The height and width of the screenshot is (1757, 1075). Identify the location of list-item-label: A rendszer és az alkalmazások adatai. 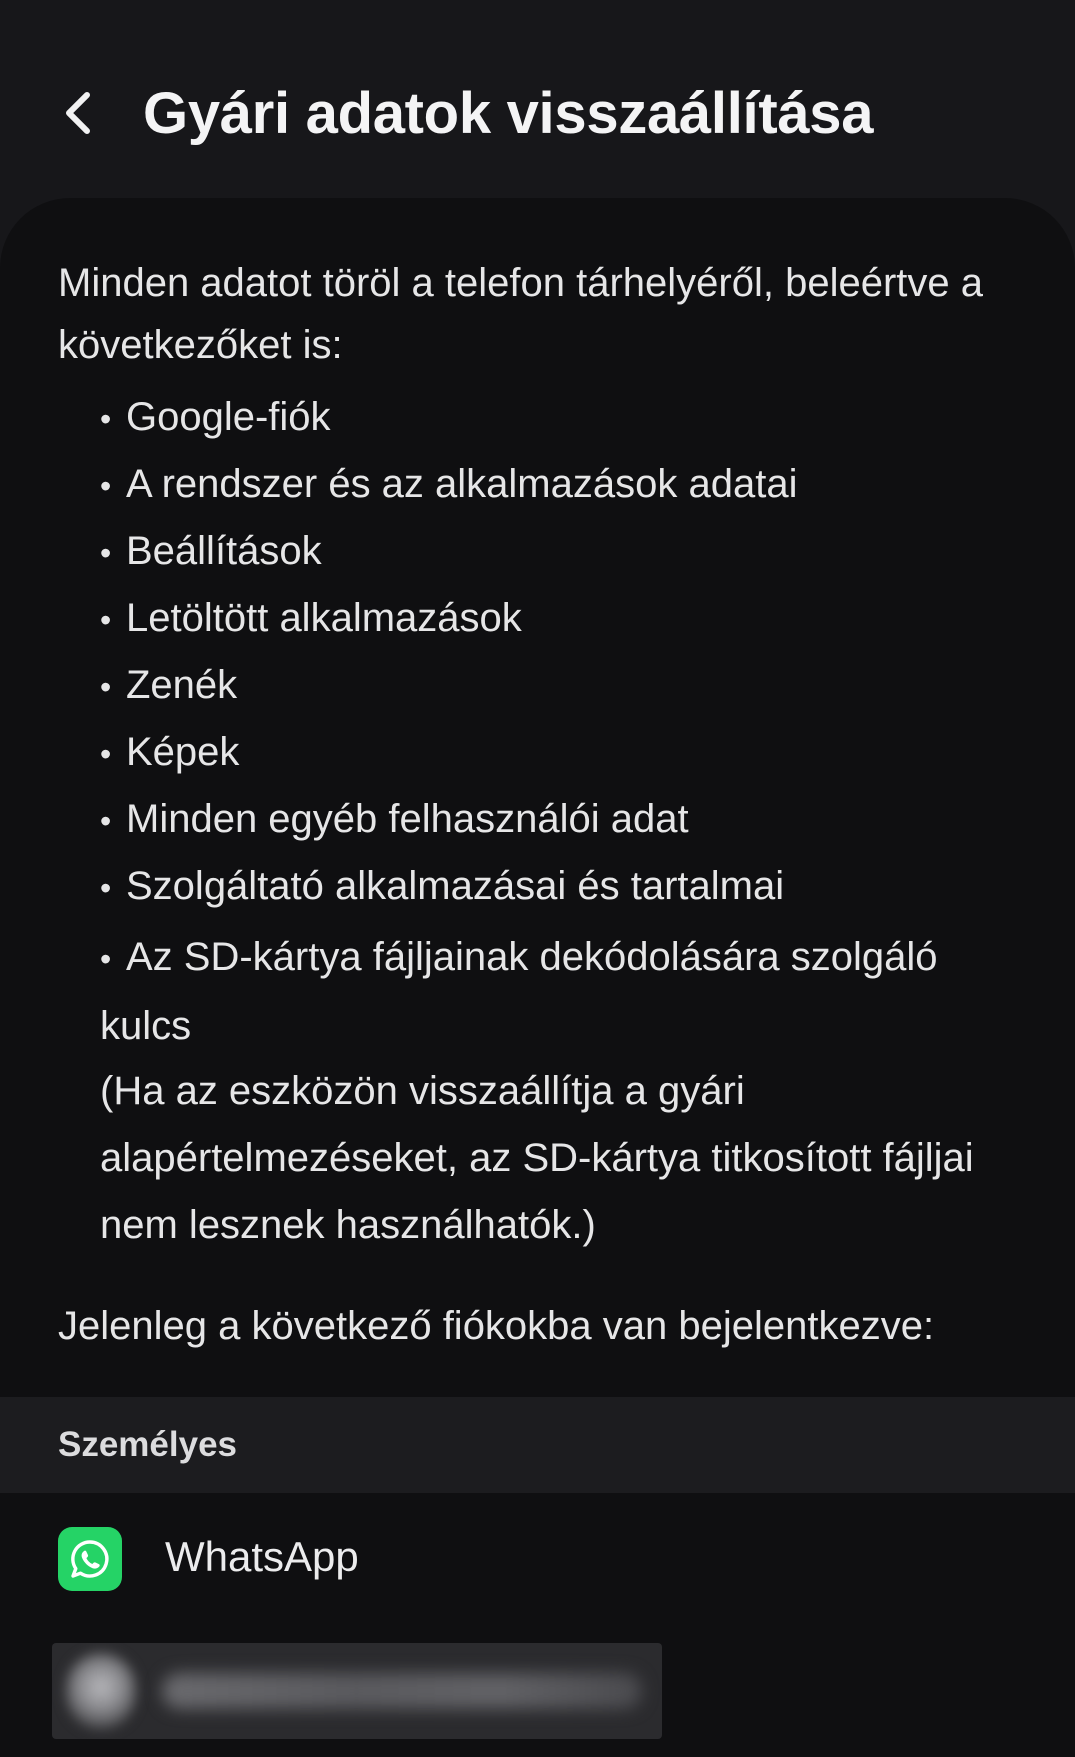
(462, 484).